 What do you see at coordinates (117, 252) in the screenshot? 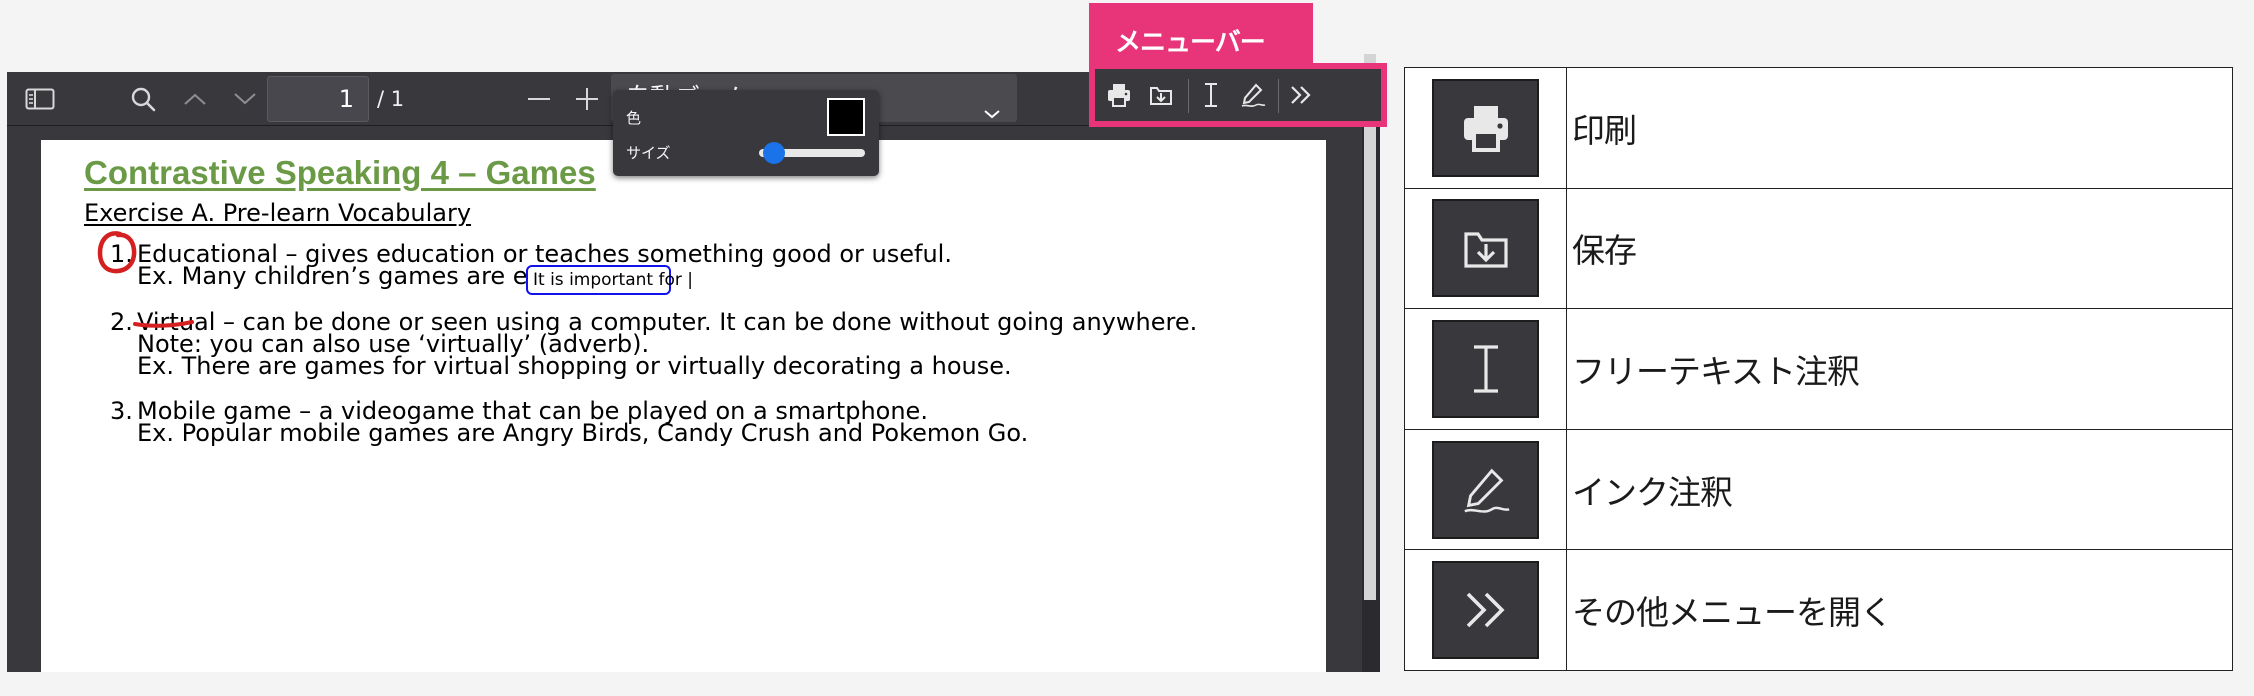
I see `ink-circle-annotation` at bounding box center [117, 252].